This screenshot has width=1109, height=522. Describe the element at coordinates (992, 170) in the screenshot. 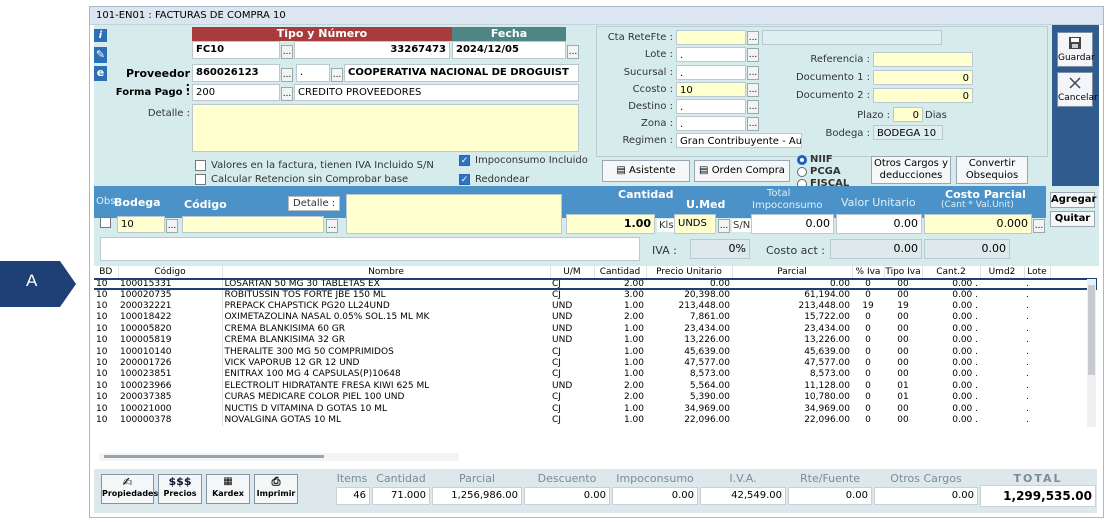

I see `convertir-obsequios-button: Convertir Obsequios` at that location.